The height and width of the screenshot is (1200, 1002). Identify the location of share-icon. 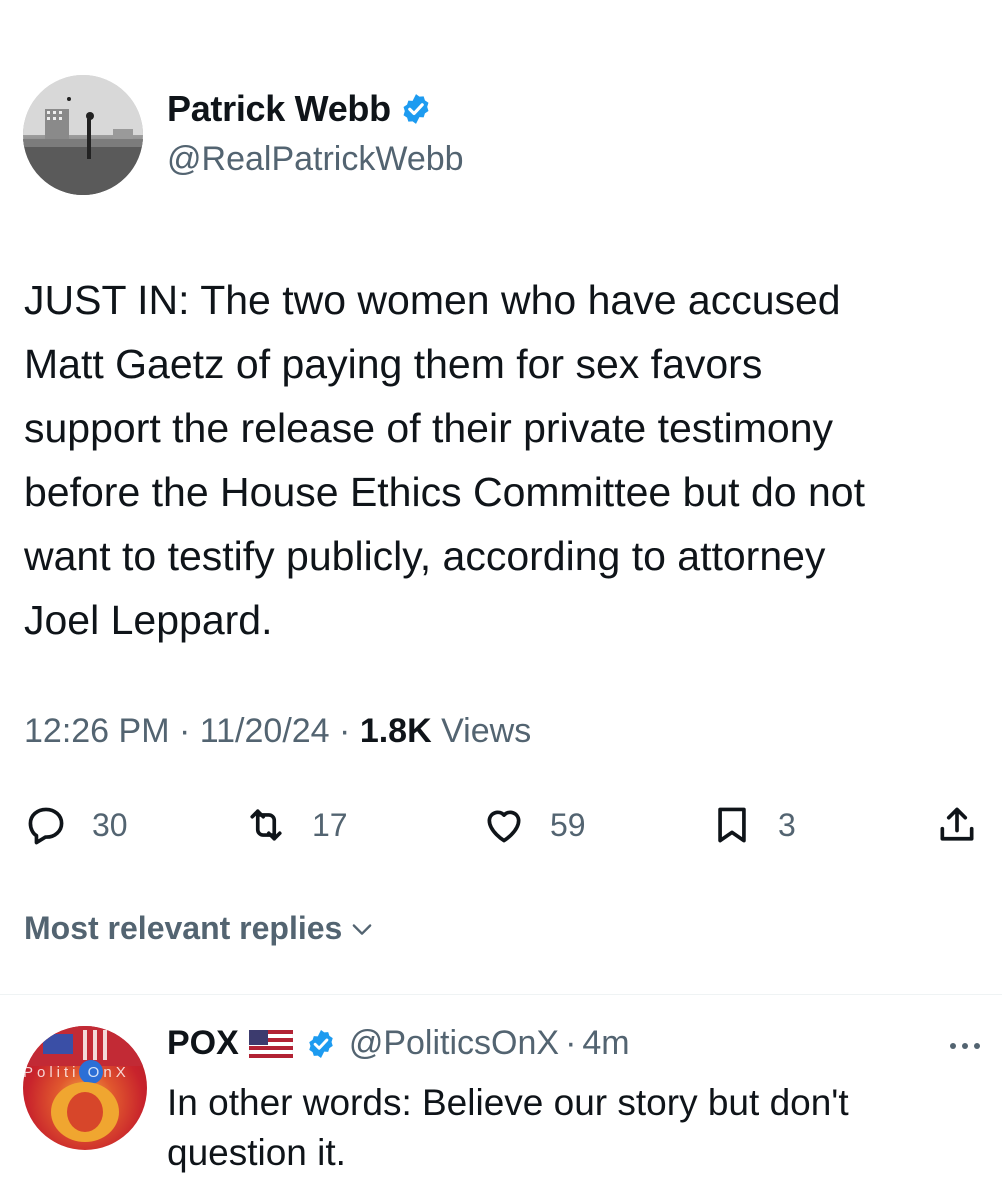
(957, 824).